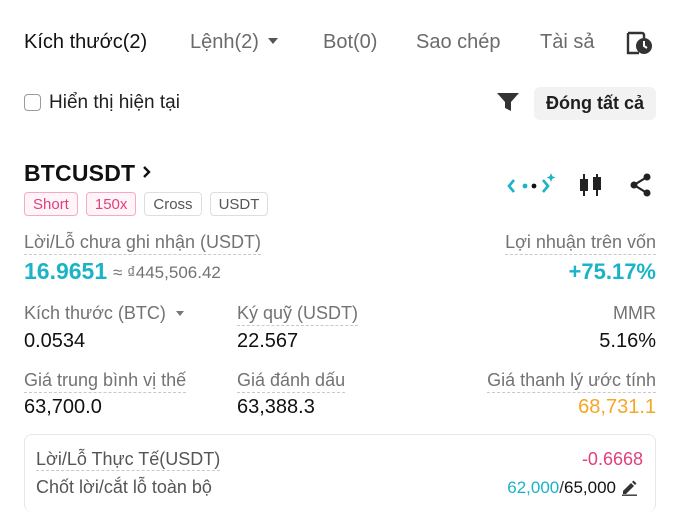 This screenshot has height=512, width=680. What do you see at coordinates (268, 341) in the screenshot?
I see `margin-value: 22.567` at bounding box center [268, 341].